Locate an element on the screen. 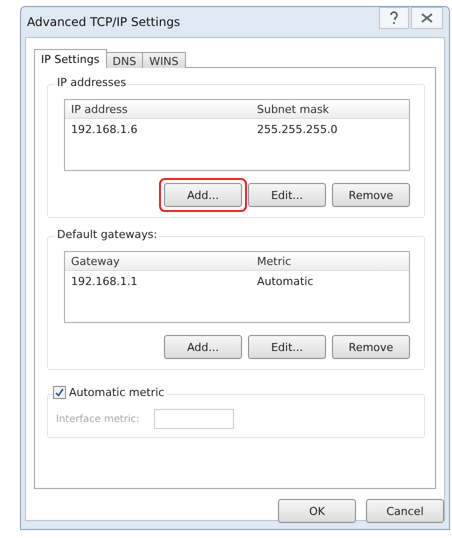 The height and width of the screenshot is (538, 452). list-cell-text: Automatic is located at coordinates (285, 281).